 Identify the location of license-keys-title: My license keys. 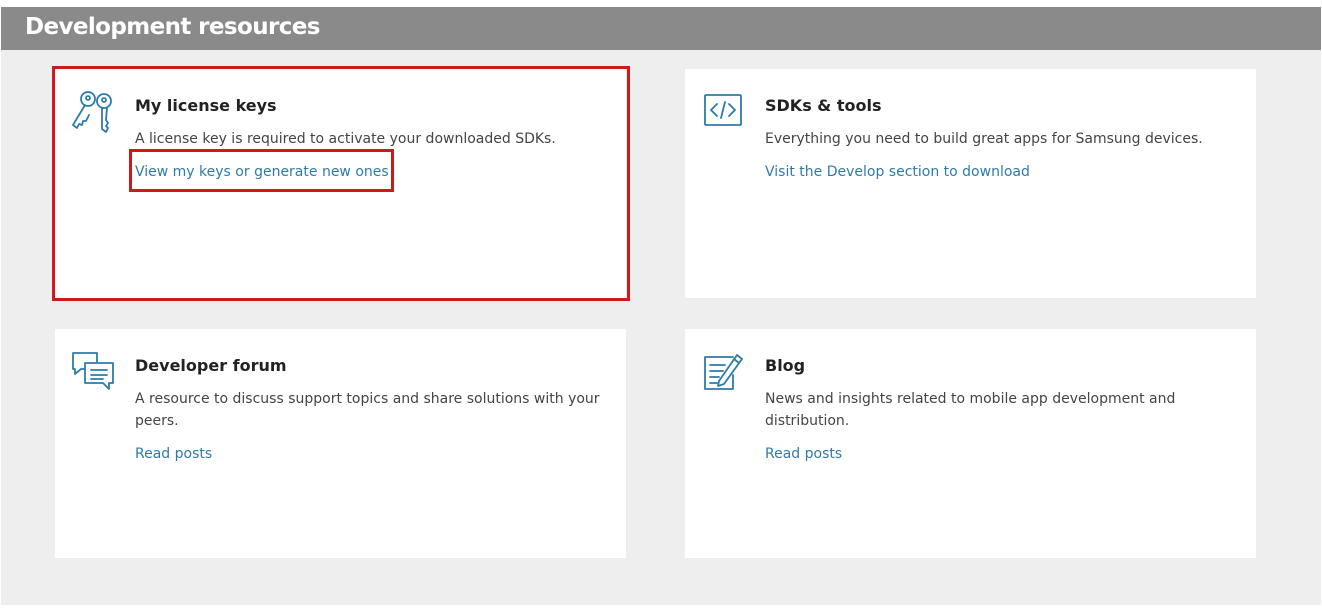
(206, 105).